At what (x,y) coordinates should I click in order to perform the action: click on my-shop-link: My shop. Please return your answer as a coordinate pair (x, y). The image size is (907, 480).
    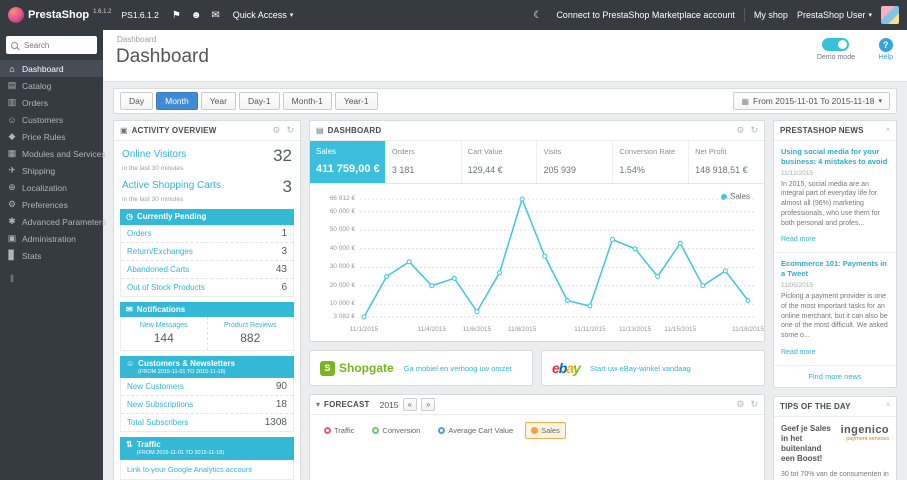
    Looking at the image, I should click on (771, 15).